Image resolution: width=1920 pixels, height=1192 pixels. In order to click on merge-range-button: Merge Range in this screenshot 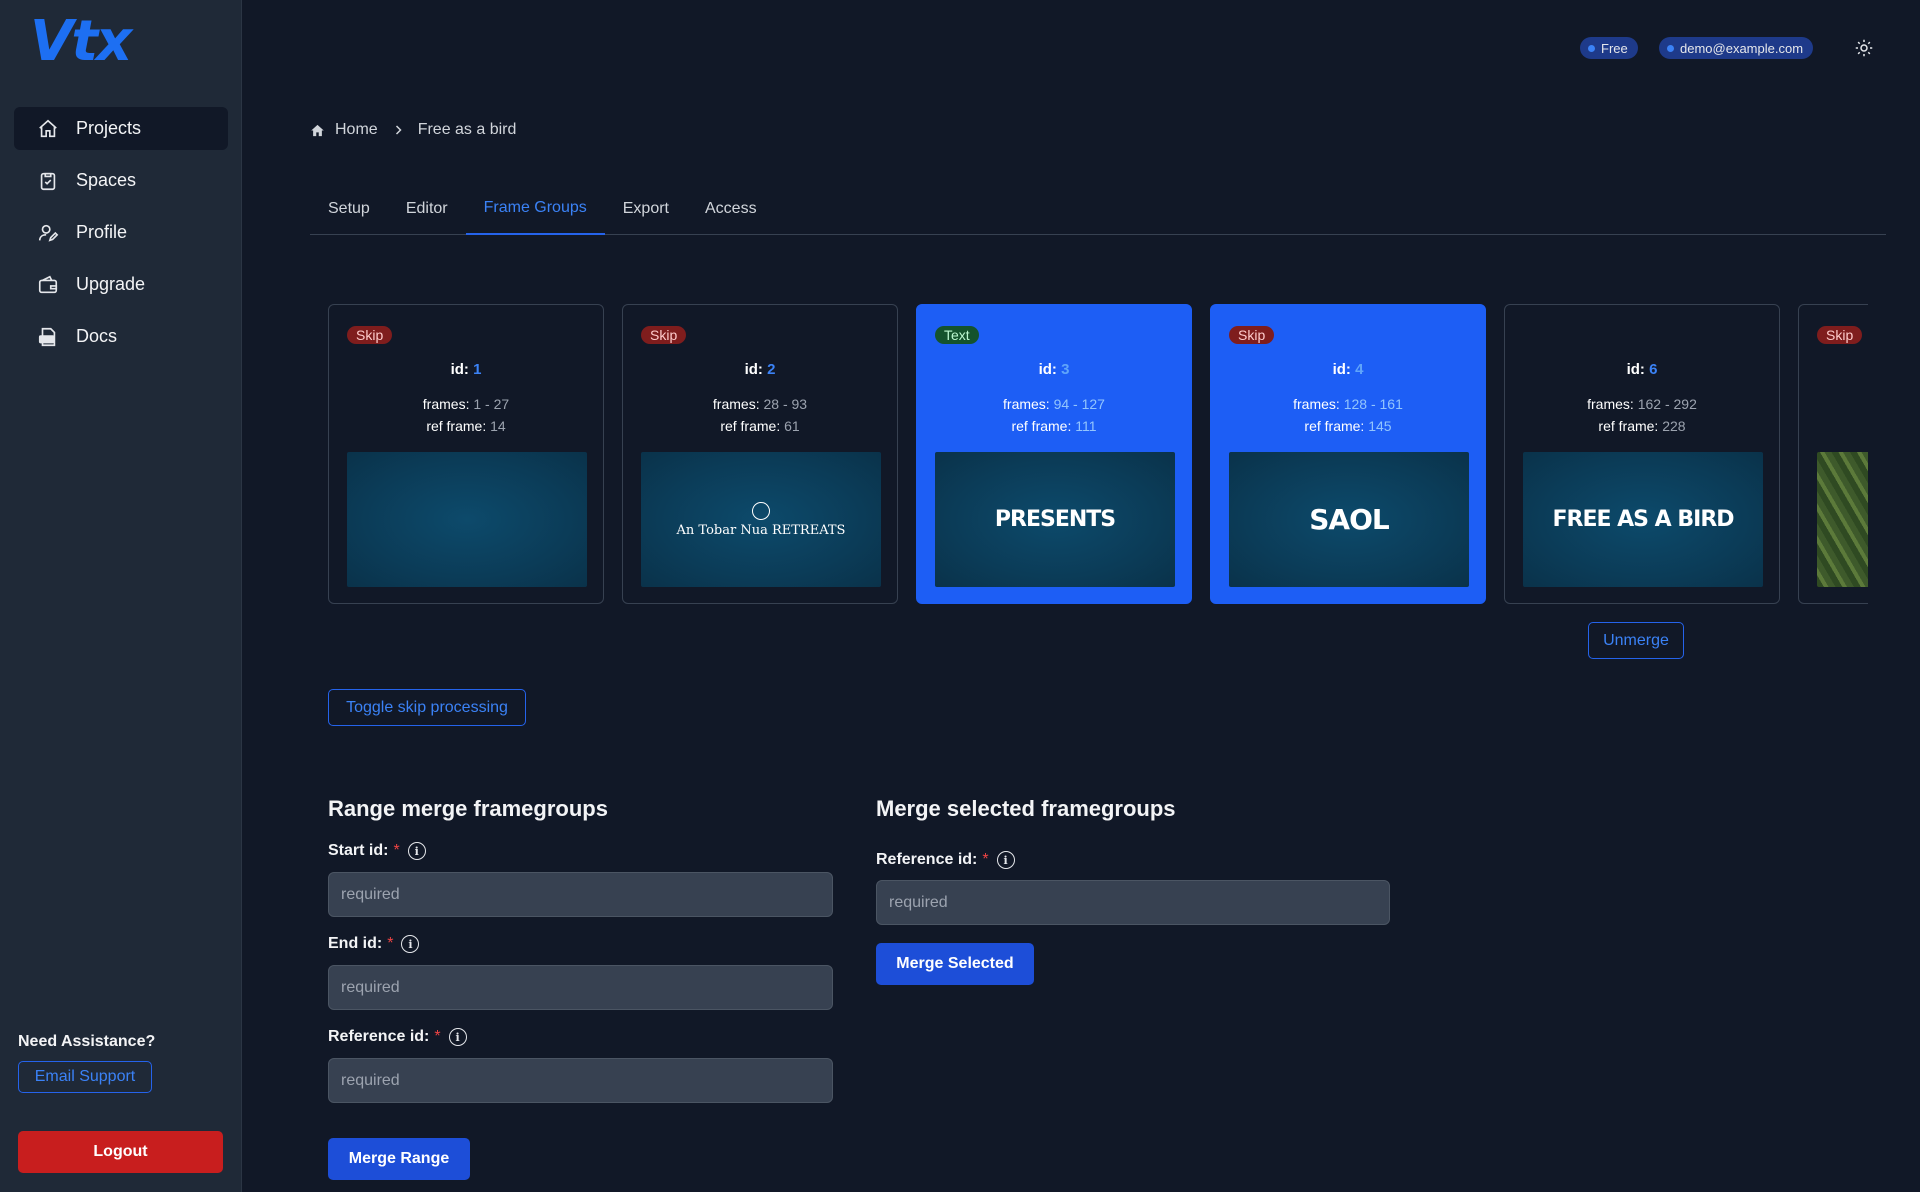, I will do `click(399, 1159)`.